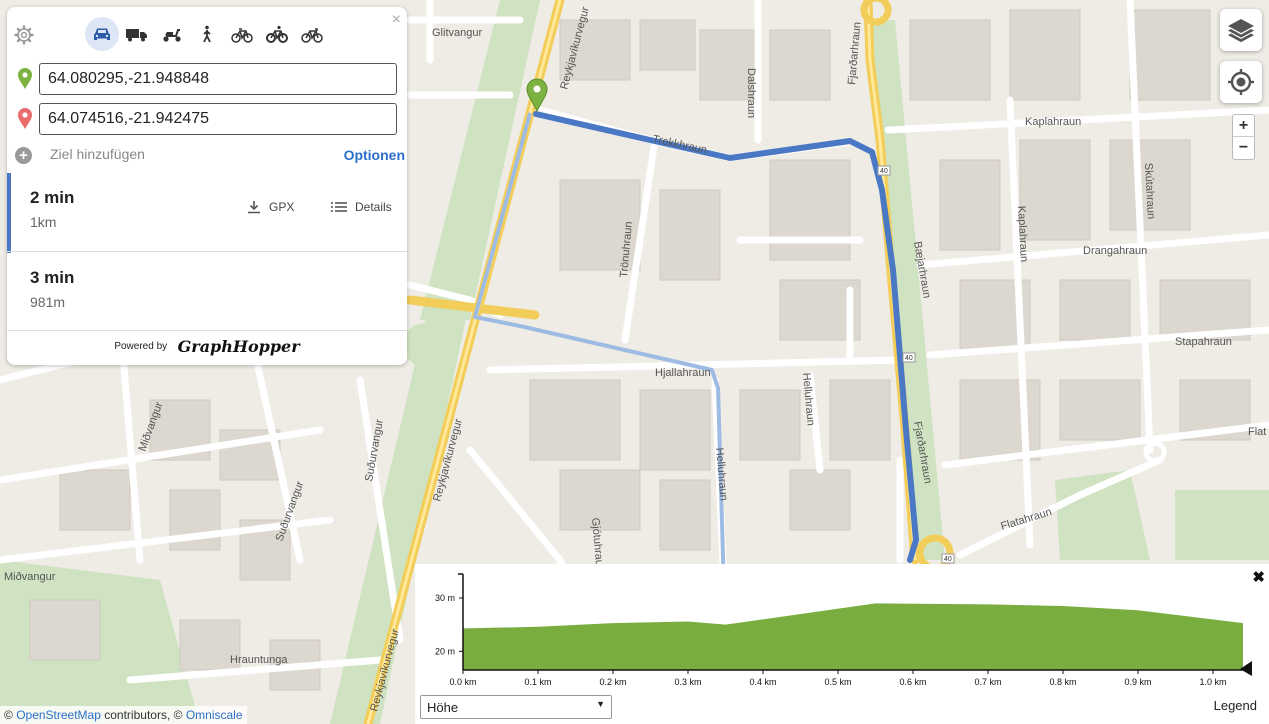 The image size is (1269, 724). What do you see at coordinates (8, 715) in the screenshot?
I see `attribution-prefix: ©` at bounding box center [8, 715].